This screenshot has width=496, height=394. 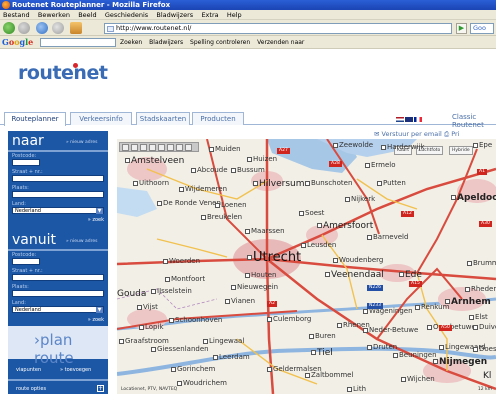 What do you see at coordinates (415, 355) in the screenshot?
I see `city-label: Beuningen` at bounding box center [415, 355].